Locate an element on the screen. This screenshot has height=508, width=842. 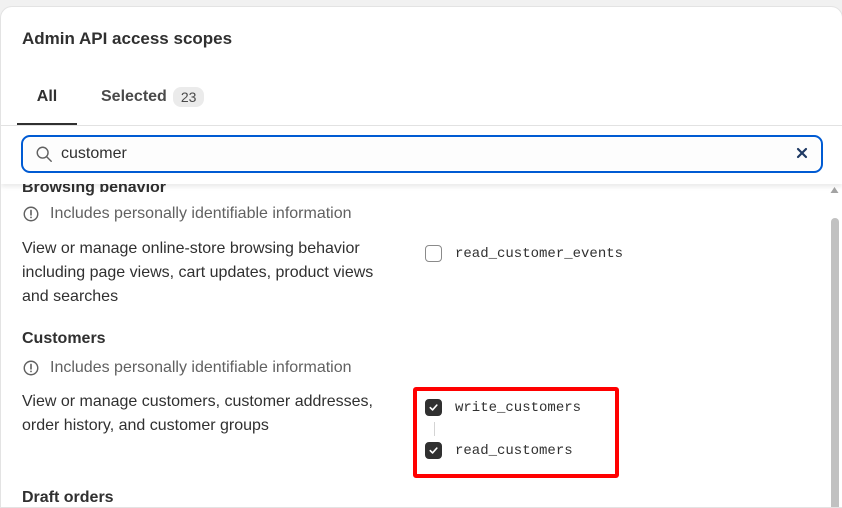
search-bar is located at coordinates (421, 155).